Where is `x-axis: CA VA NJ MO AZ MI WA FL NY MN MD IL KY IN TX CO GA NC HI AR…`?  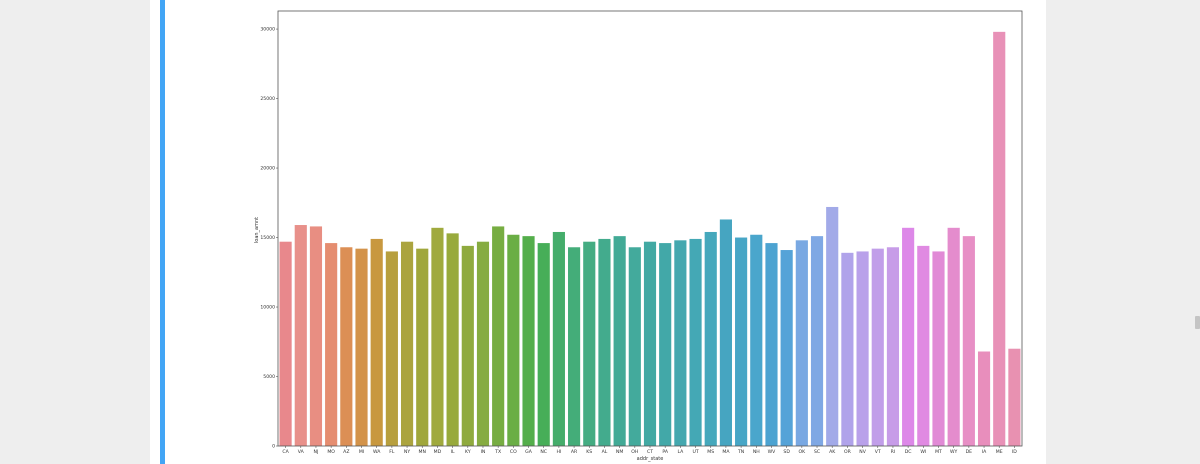 x-axis: CA VA NJ MO AZ MI WA FL NY MN MD IL KY IN TX CO GA NC HI AR… is located at coordinates (649, 450).